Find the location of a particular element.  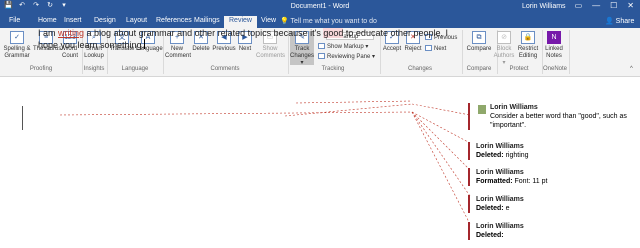

group-protect: Protect is located at coordinates (519, 69).